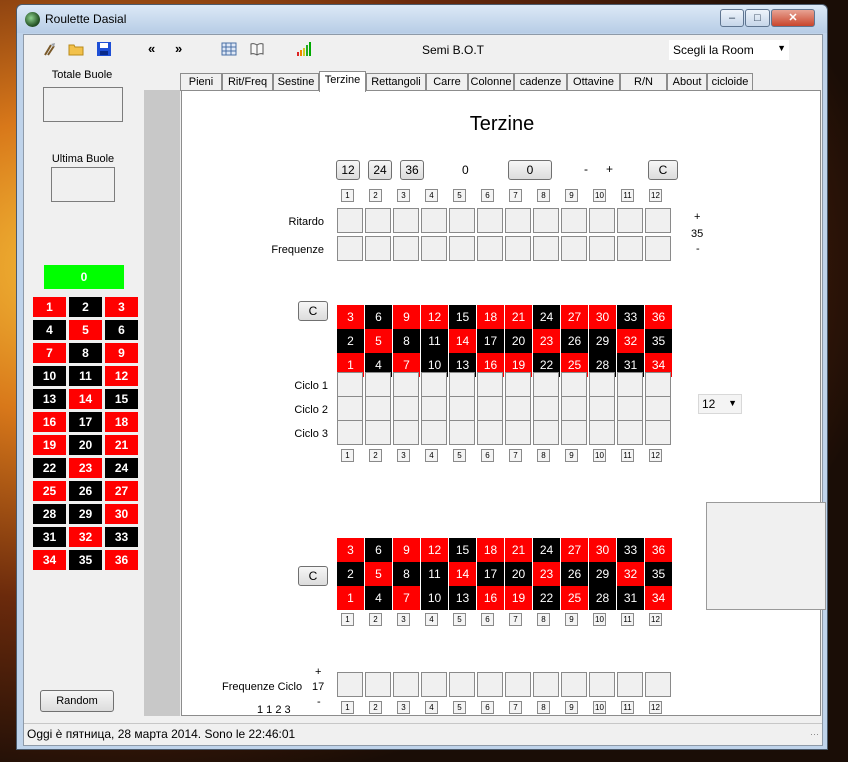 Image resolution: width=848 pixels, height=762 pixels. I want to click on board-number-cell: 35, so click(658, 574).